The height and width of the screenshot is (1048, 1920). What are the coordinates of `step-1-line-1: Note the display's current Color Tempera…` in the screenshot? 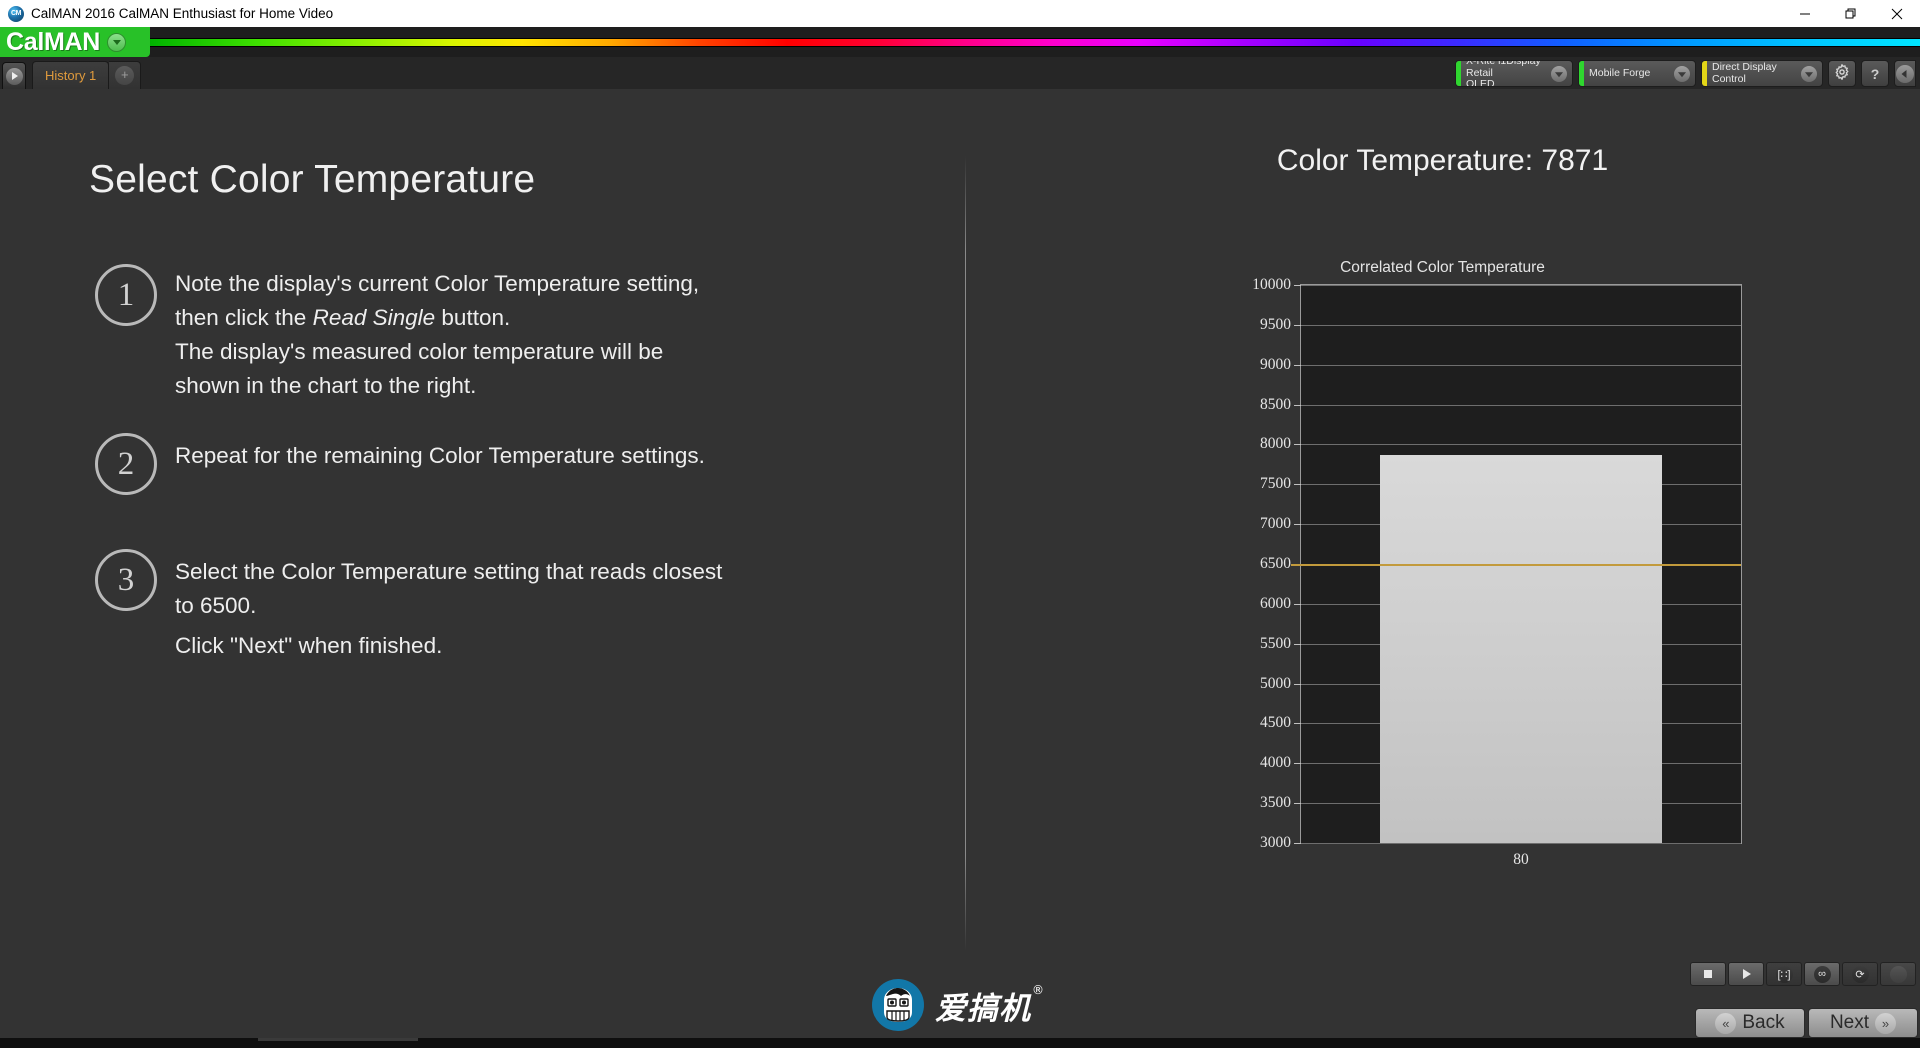 It's located at (437, 283).